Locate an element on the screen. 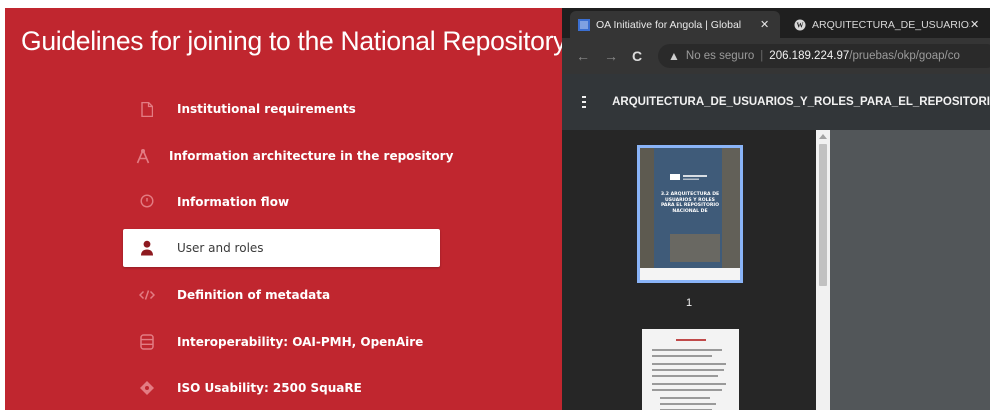 This screenshot has height=410, width=990. pdf-viewer-area is located at coordinates (910, 270).